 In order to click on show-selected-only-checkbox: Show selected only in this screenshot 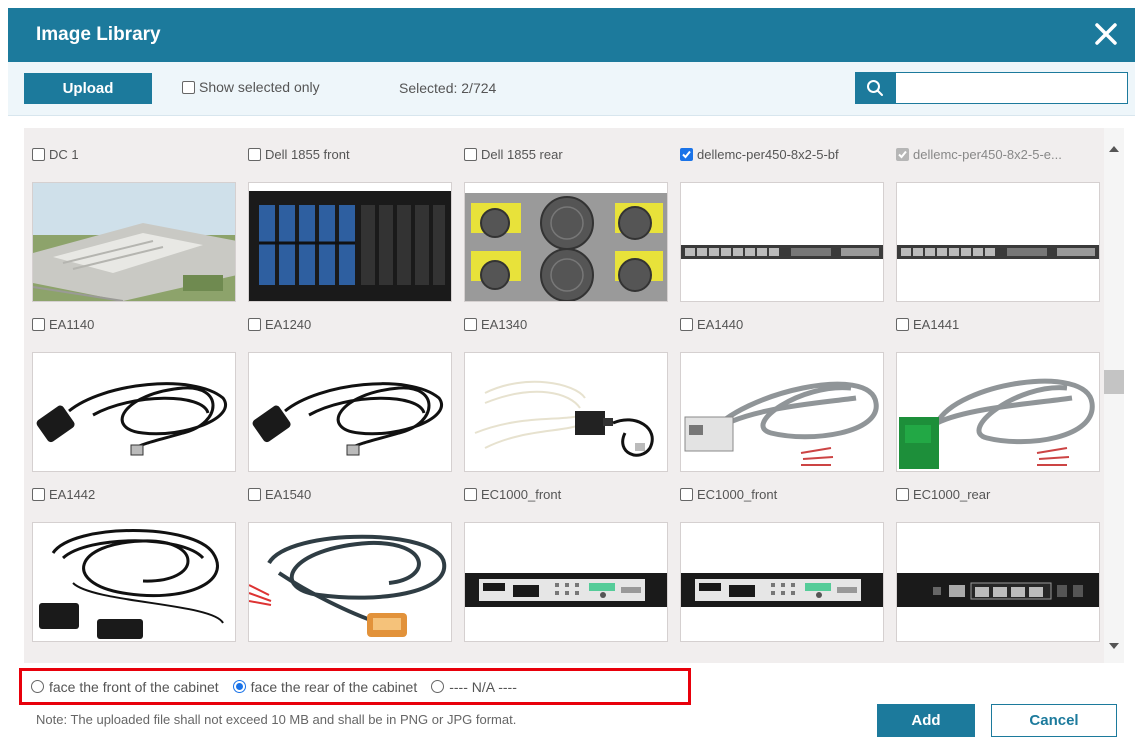, I will do `click(251, 87)`.